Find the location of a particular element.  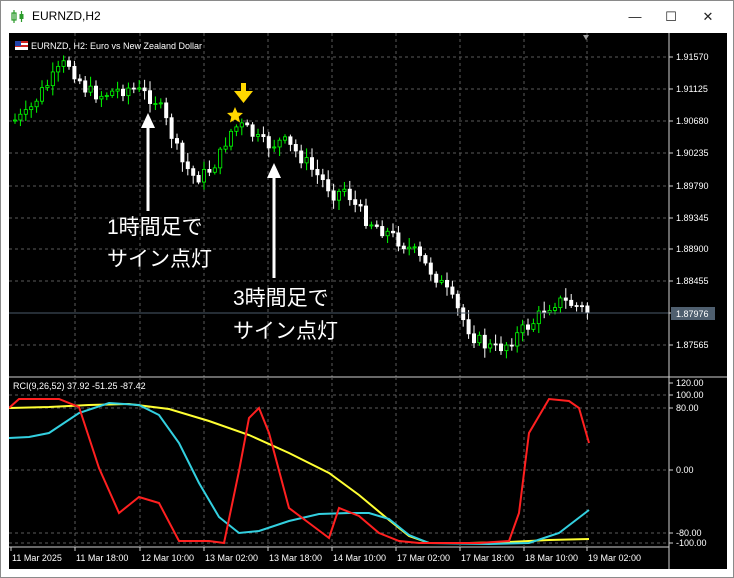

price-tick-label: 1.90235 is located at coordinates (692, 153).